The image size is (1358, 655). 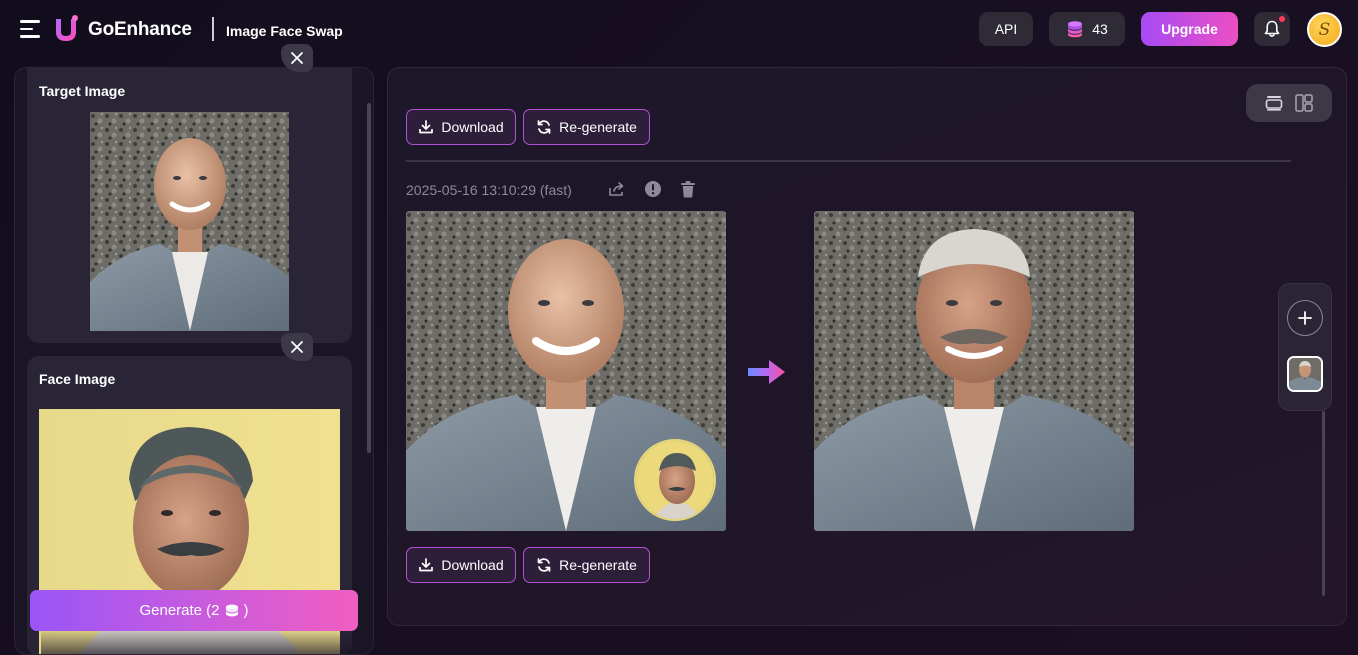 I want to click on bell-icon, so click(x=1272, y=29).